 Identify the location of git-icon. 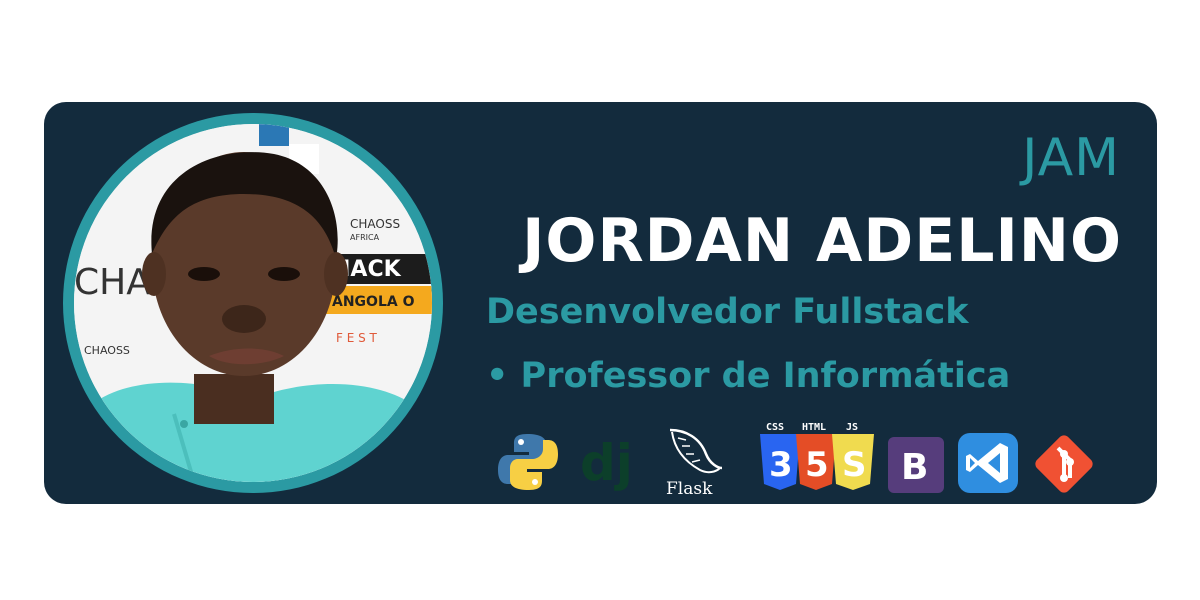
(1064, 464).